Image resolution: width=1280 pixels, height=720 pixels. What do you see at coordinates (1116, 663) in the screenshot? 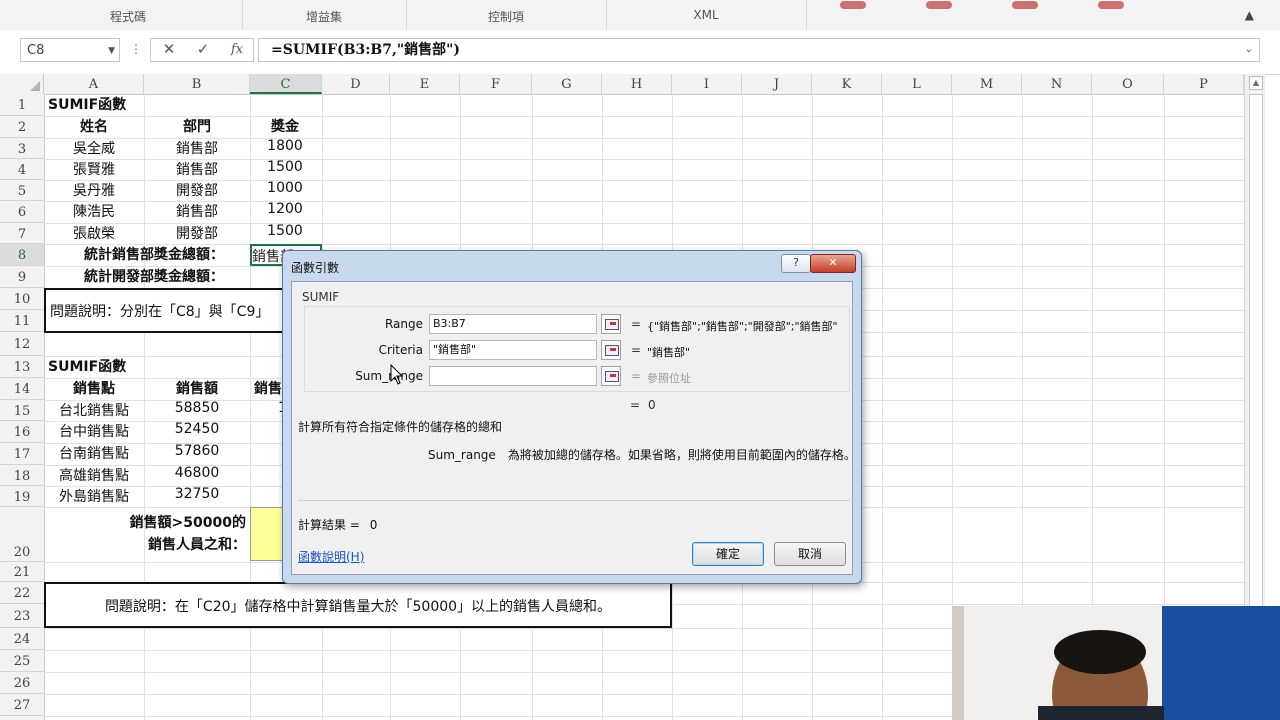
I see `webcam-overlay` at bounding box center [1116, 663].